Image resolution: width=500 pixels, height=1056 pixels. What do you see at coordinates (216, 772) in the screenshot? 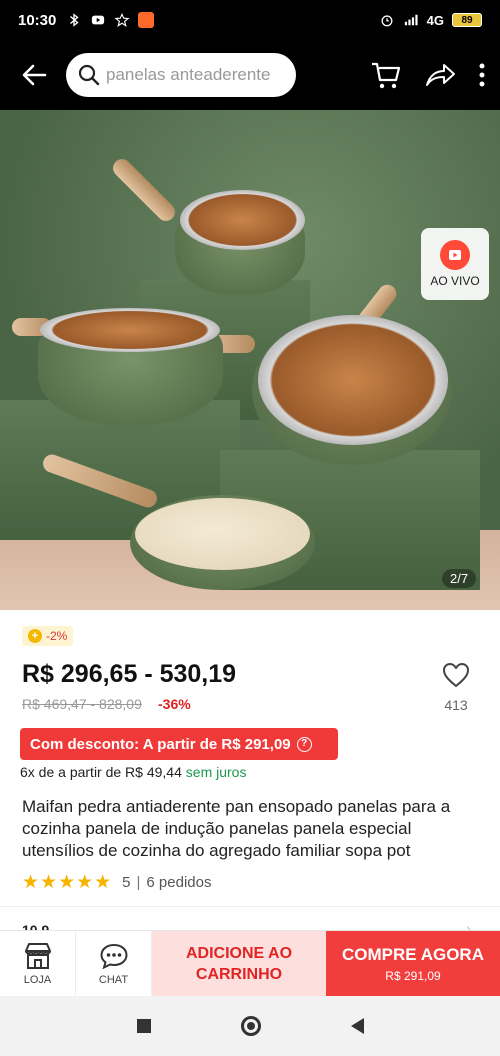
I see `installment-interest: sem juros` at bounding box center [216, 772].